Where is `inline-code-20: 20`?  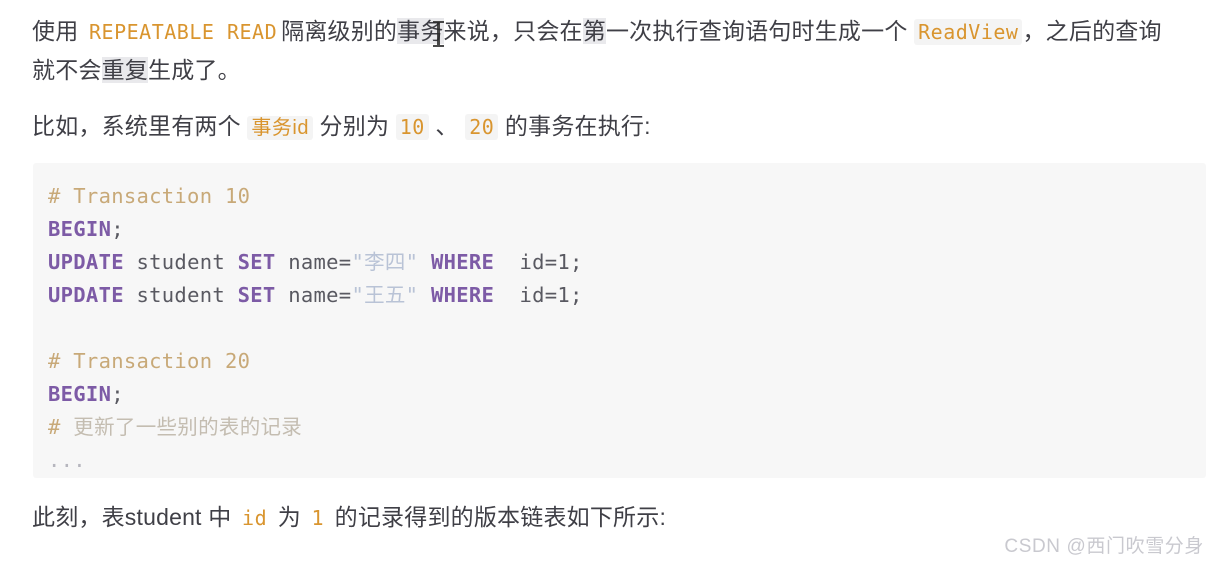 inline-code-20: 20 is located at coordinates (482, 127).